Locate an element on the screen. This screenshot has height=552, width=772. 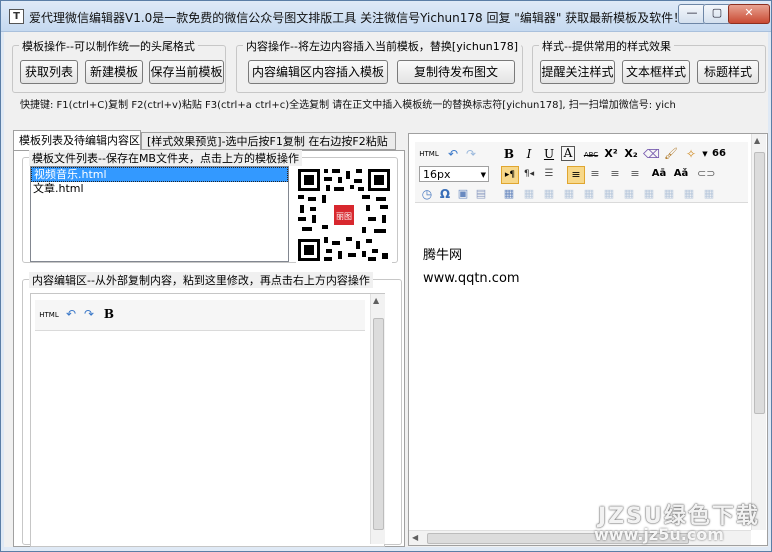
minimize-button: — is located at coordinates (692, 14).